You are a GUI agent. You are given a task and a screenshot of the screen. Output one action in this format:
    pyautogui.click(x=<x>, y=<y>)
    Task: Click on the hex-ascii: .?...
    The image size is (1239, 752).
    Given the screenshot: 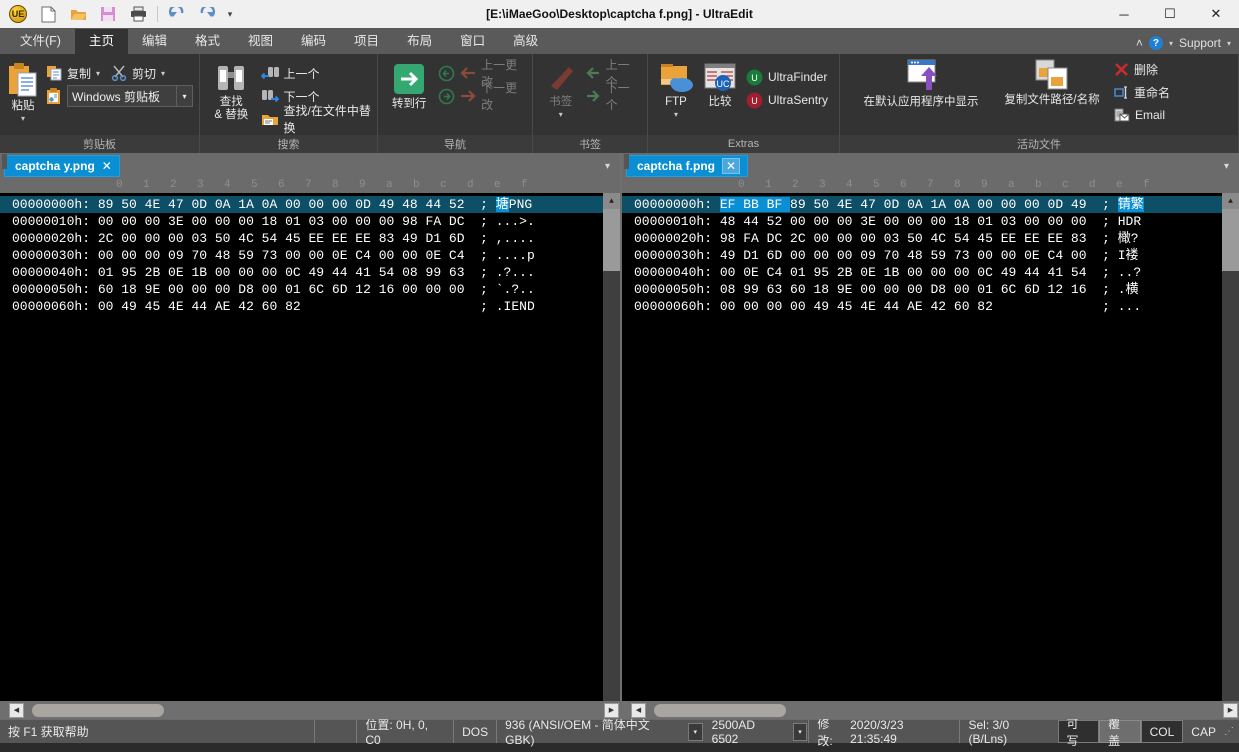 What is the action you would take?
    pyautogui.click(x=515, y=272)
    